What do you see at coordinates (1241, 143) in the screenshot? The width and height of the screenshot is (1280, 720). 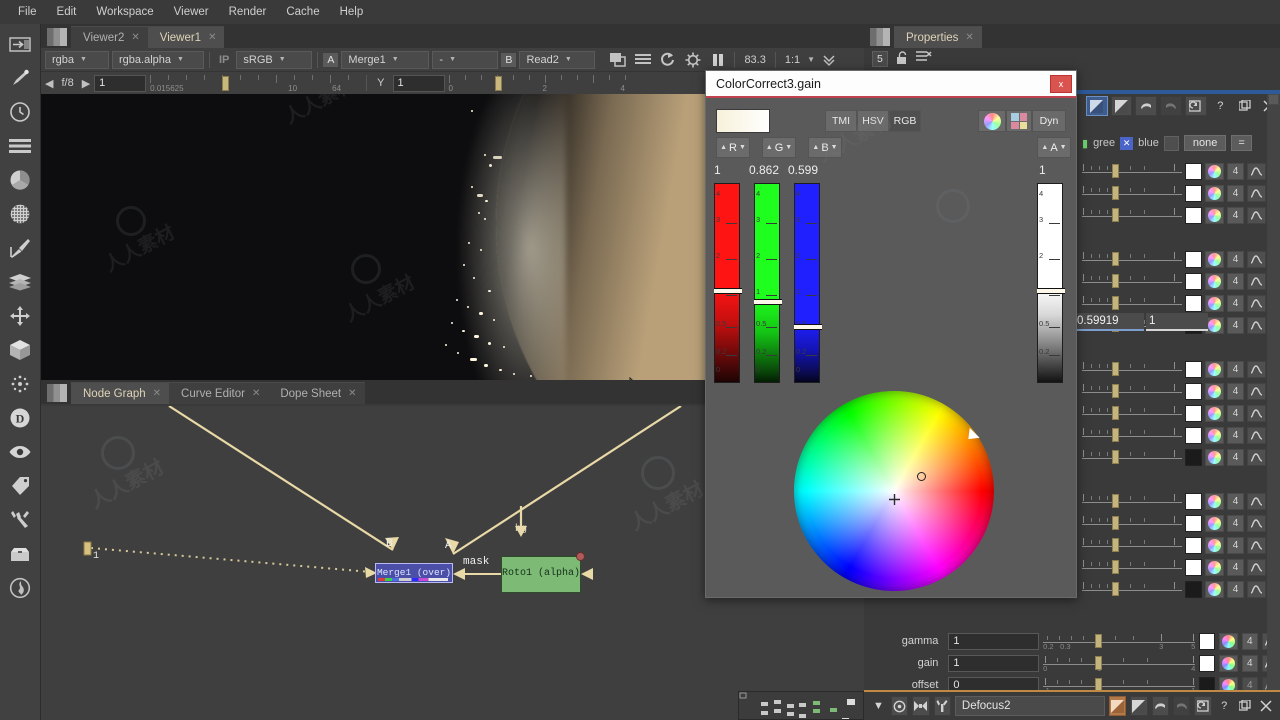 I see `equals-button: =` at bounding box center [1241, 143].